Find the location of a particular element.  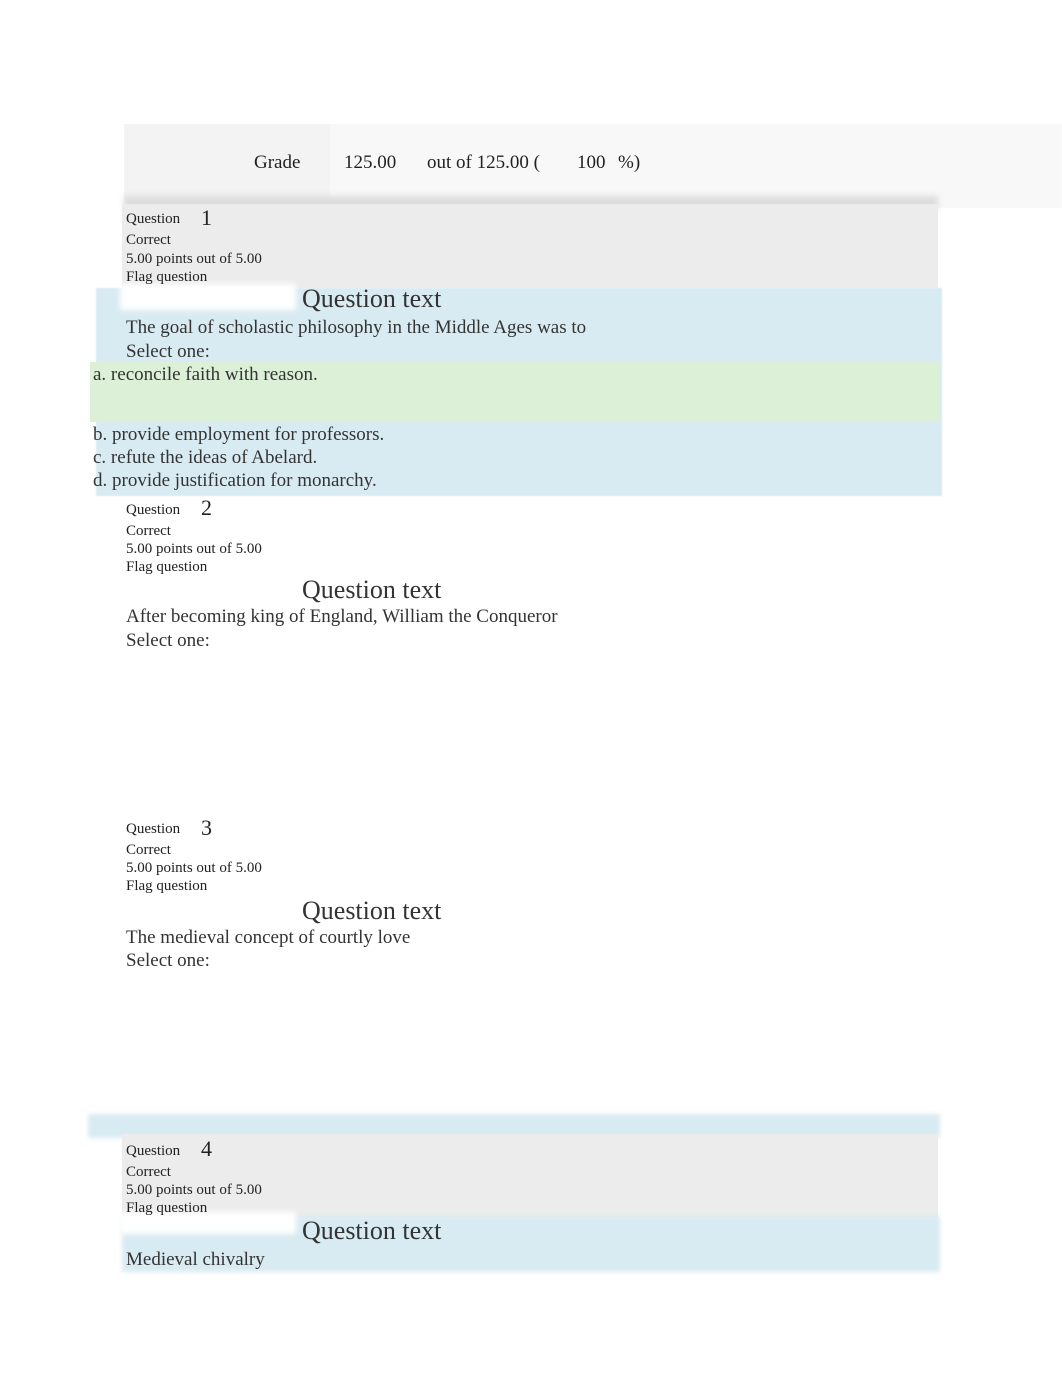

question-2-state: Correct is located at coordinates (148, 531).